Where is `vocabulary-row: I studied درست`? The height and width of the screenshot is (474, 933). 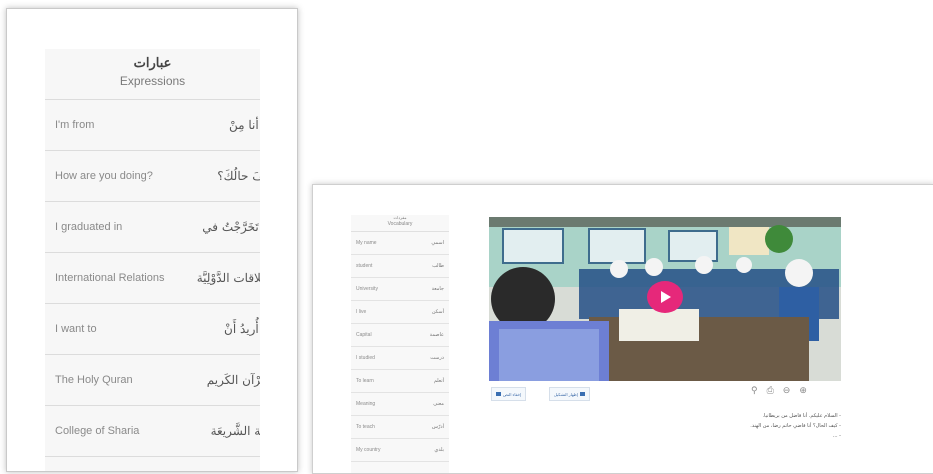 vocabulary-row: I studied درست is located at coordinates (400, 358).